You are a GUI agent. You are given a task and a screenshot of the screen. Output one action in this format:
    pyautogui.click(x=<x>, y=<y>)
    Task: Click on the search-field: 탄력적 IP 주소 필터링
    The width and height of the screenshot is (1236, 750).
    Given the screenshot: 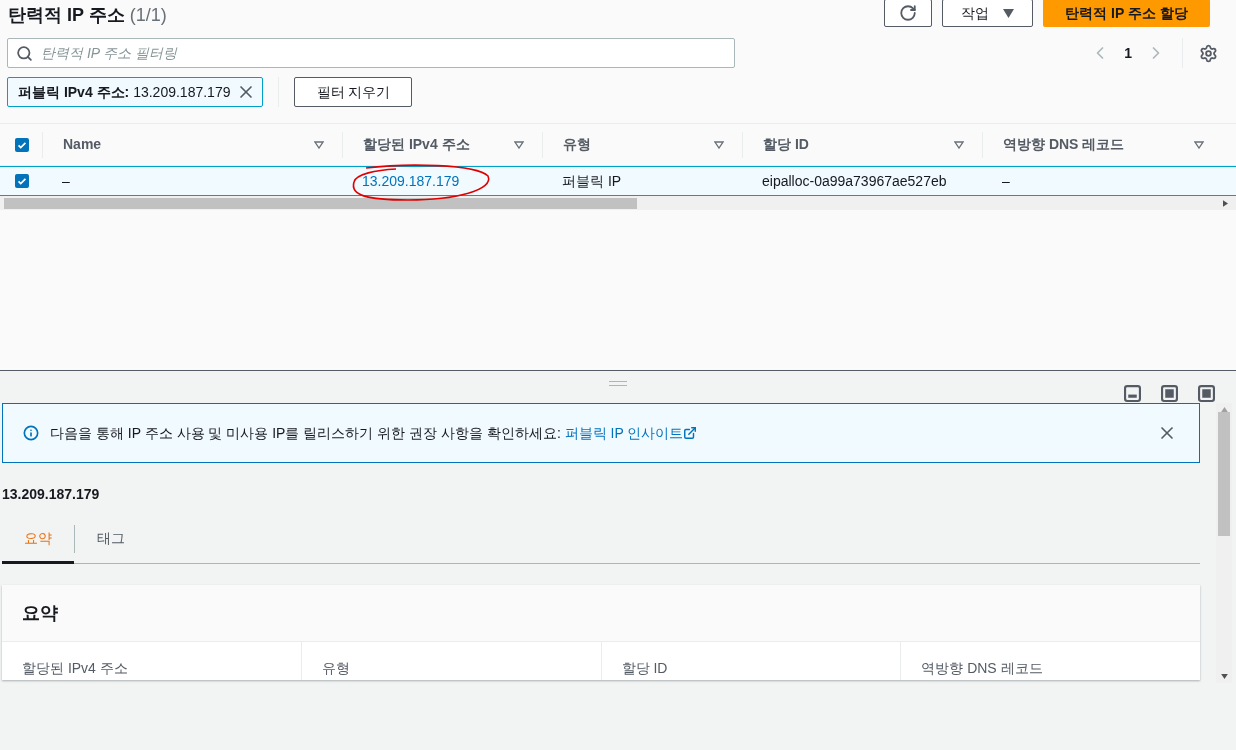 What is the action you would take?
    pyautogui.click(x=371, y=53)
    